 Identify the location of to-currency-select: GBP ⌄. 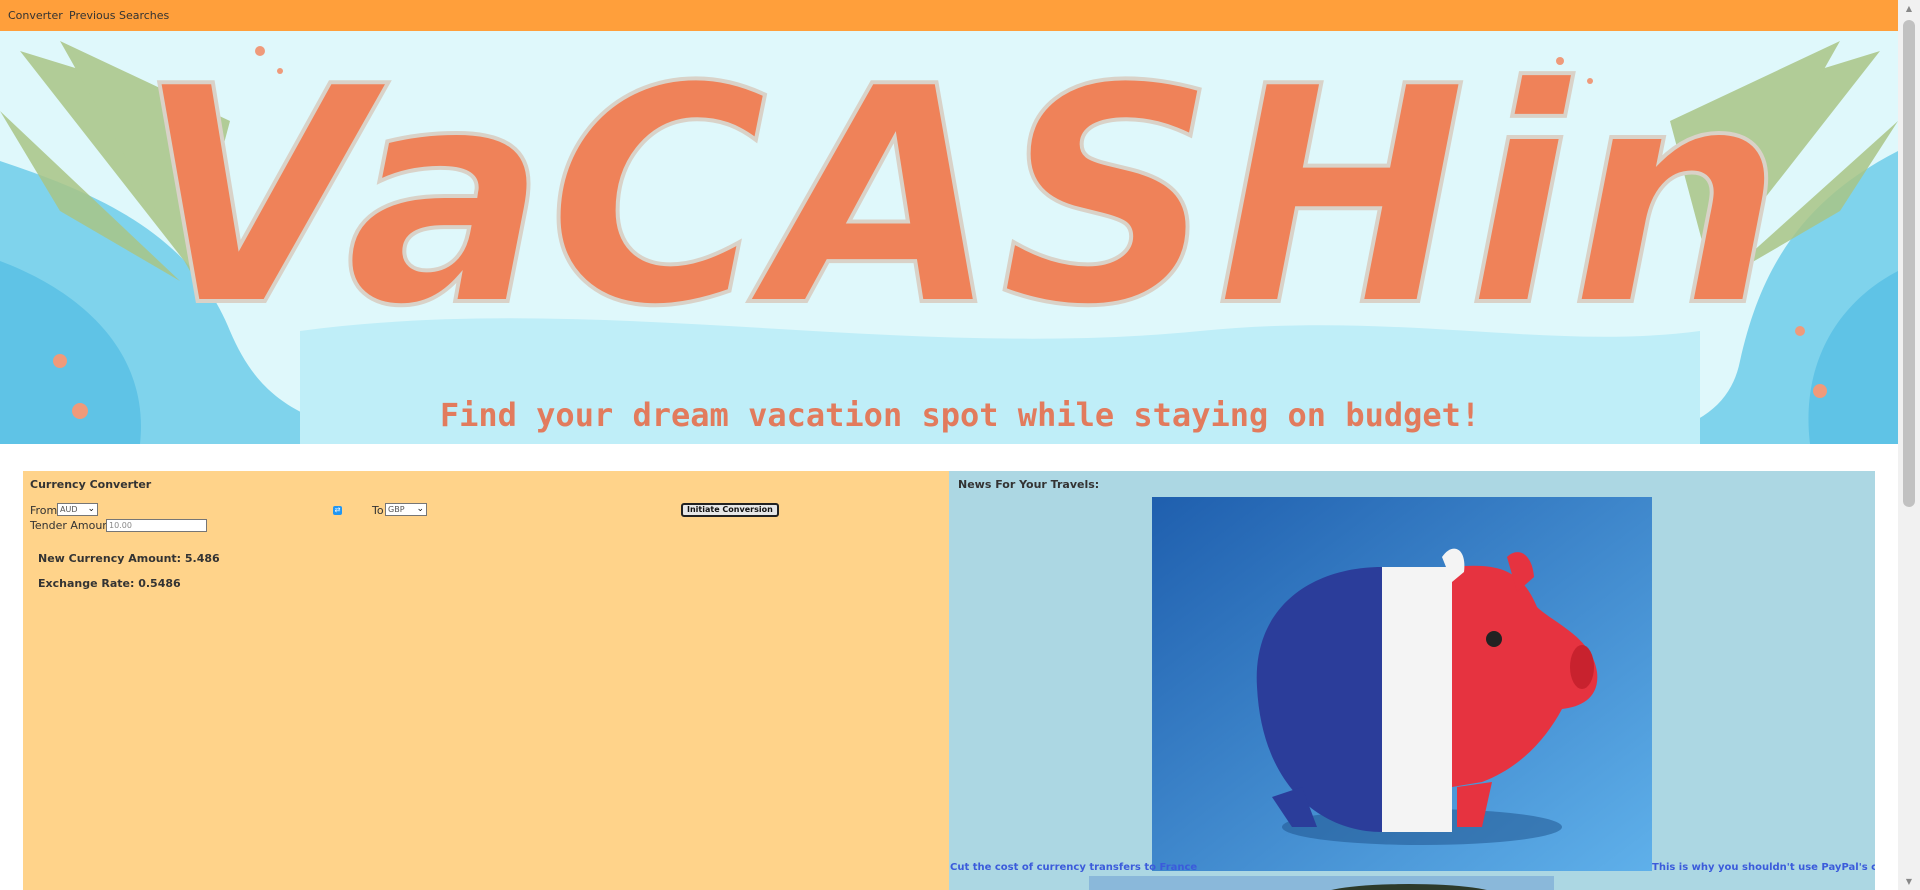
(406, 509).